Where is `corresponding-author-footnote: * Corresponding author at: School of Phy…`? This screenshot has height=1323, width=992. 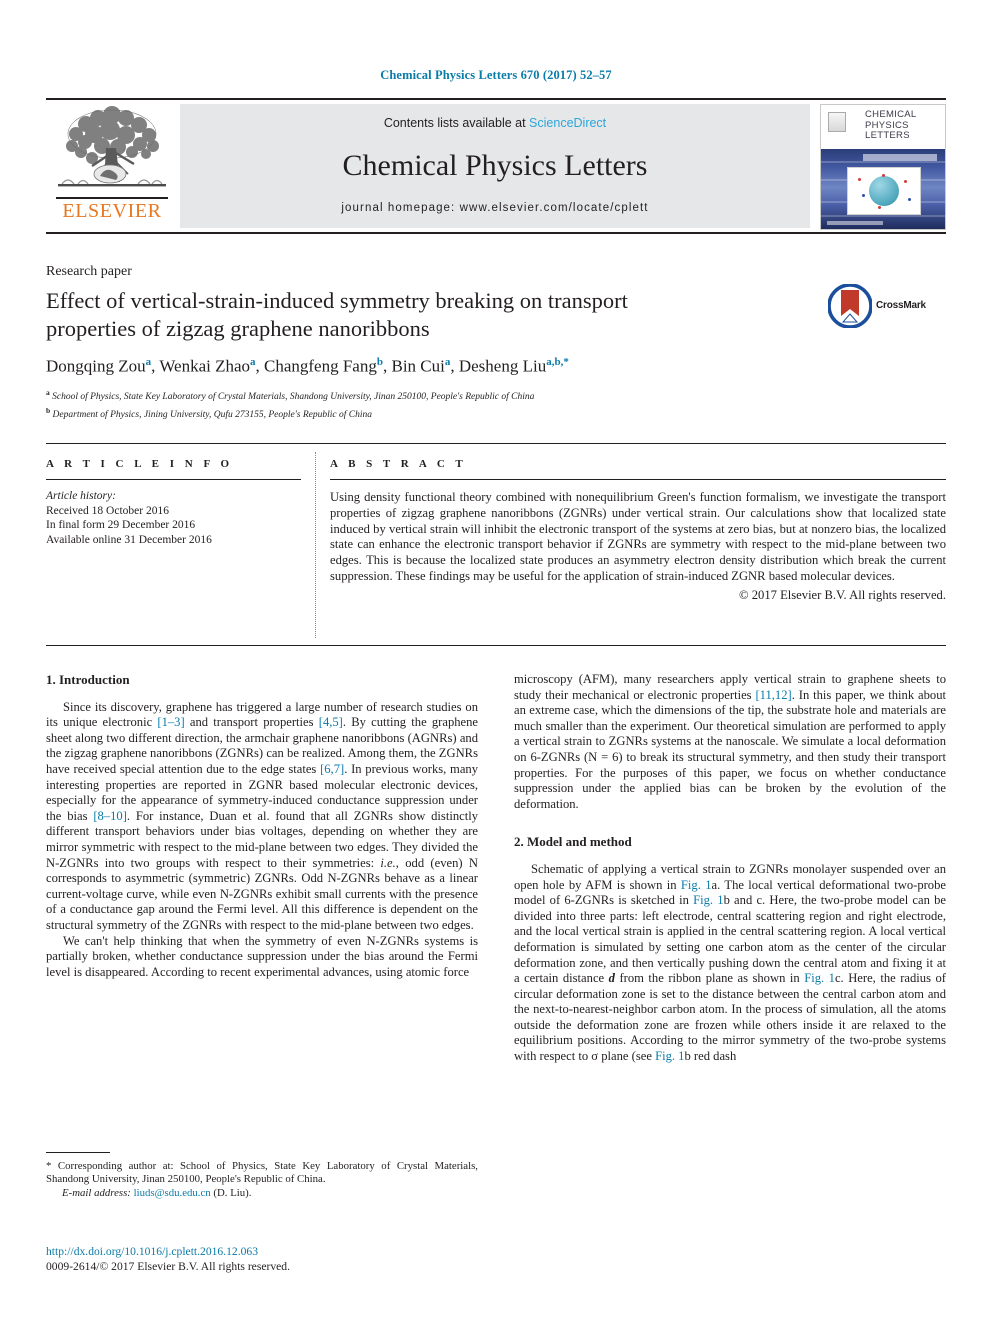 corresponding-author-footnote: * Corresponding author at: School of Phy… is located at coordinates (262, 1180).